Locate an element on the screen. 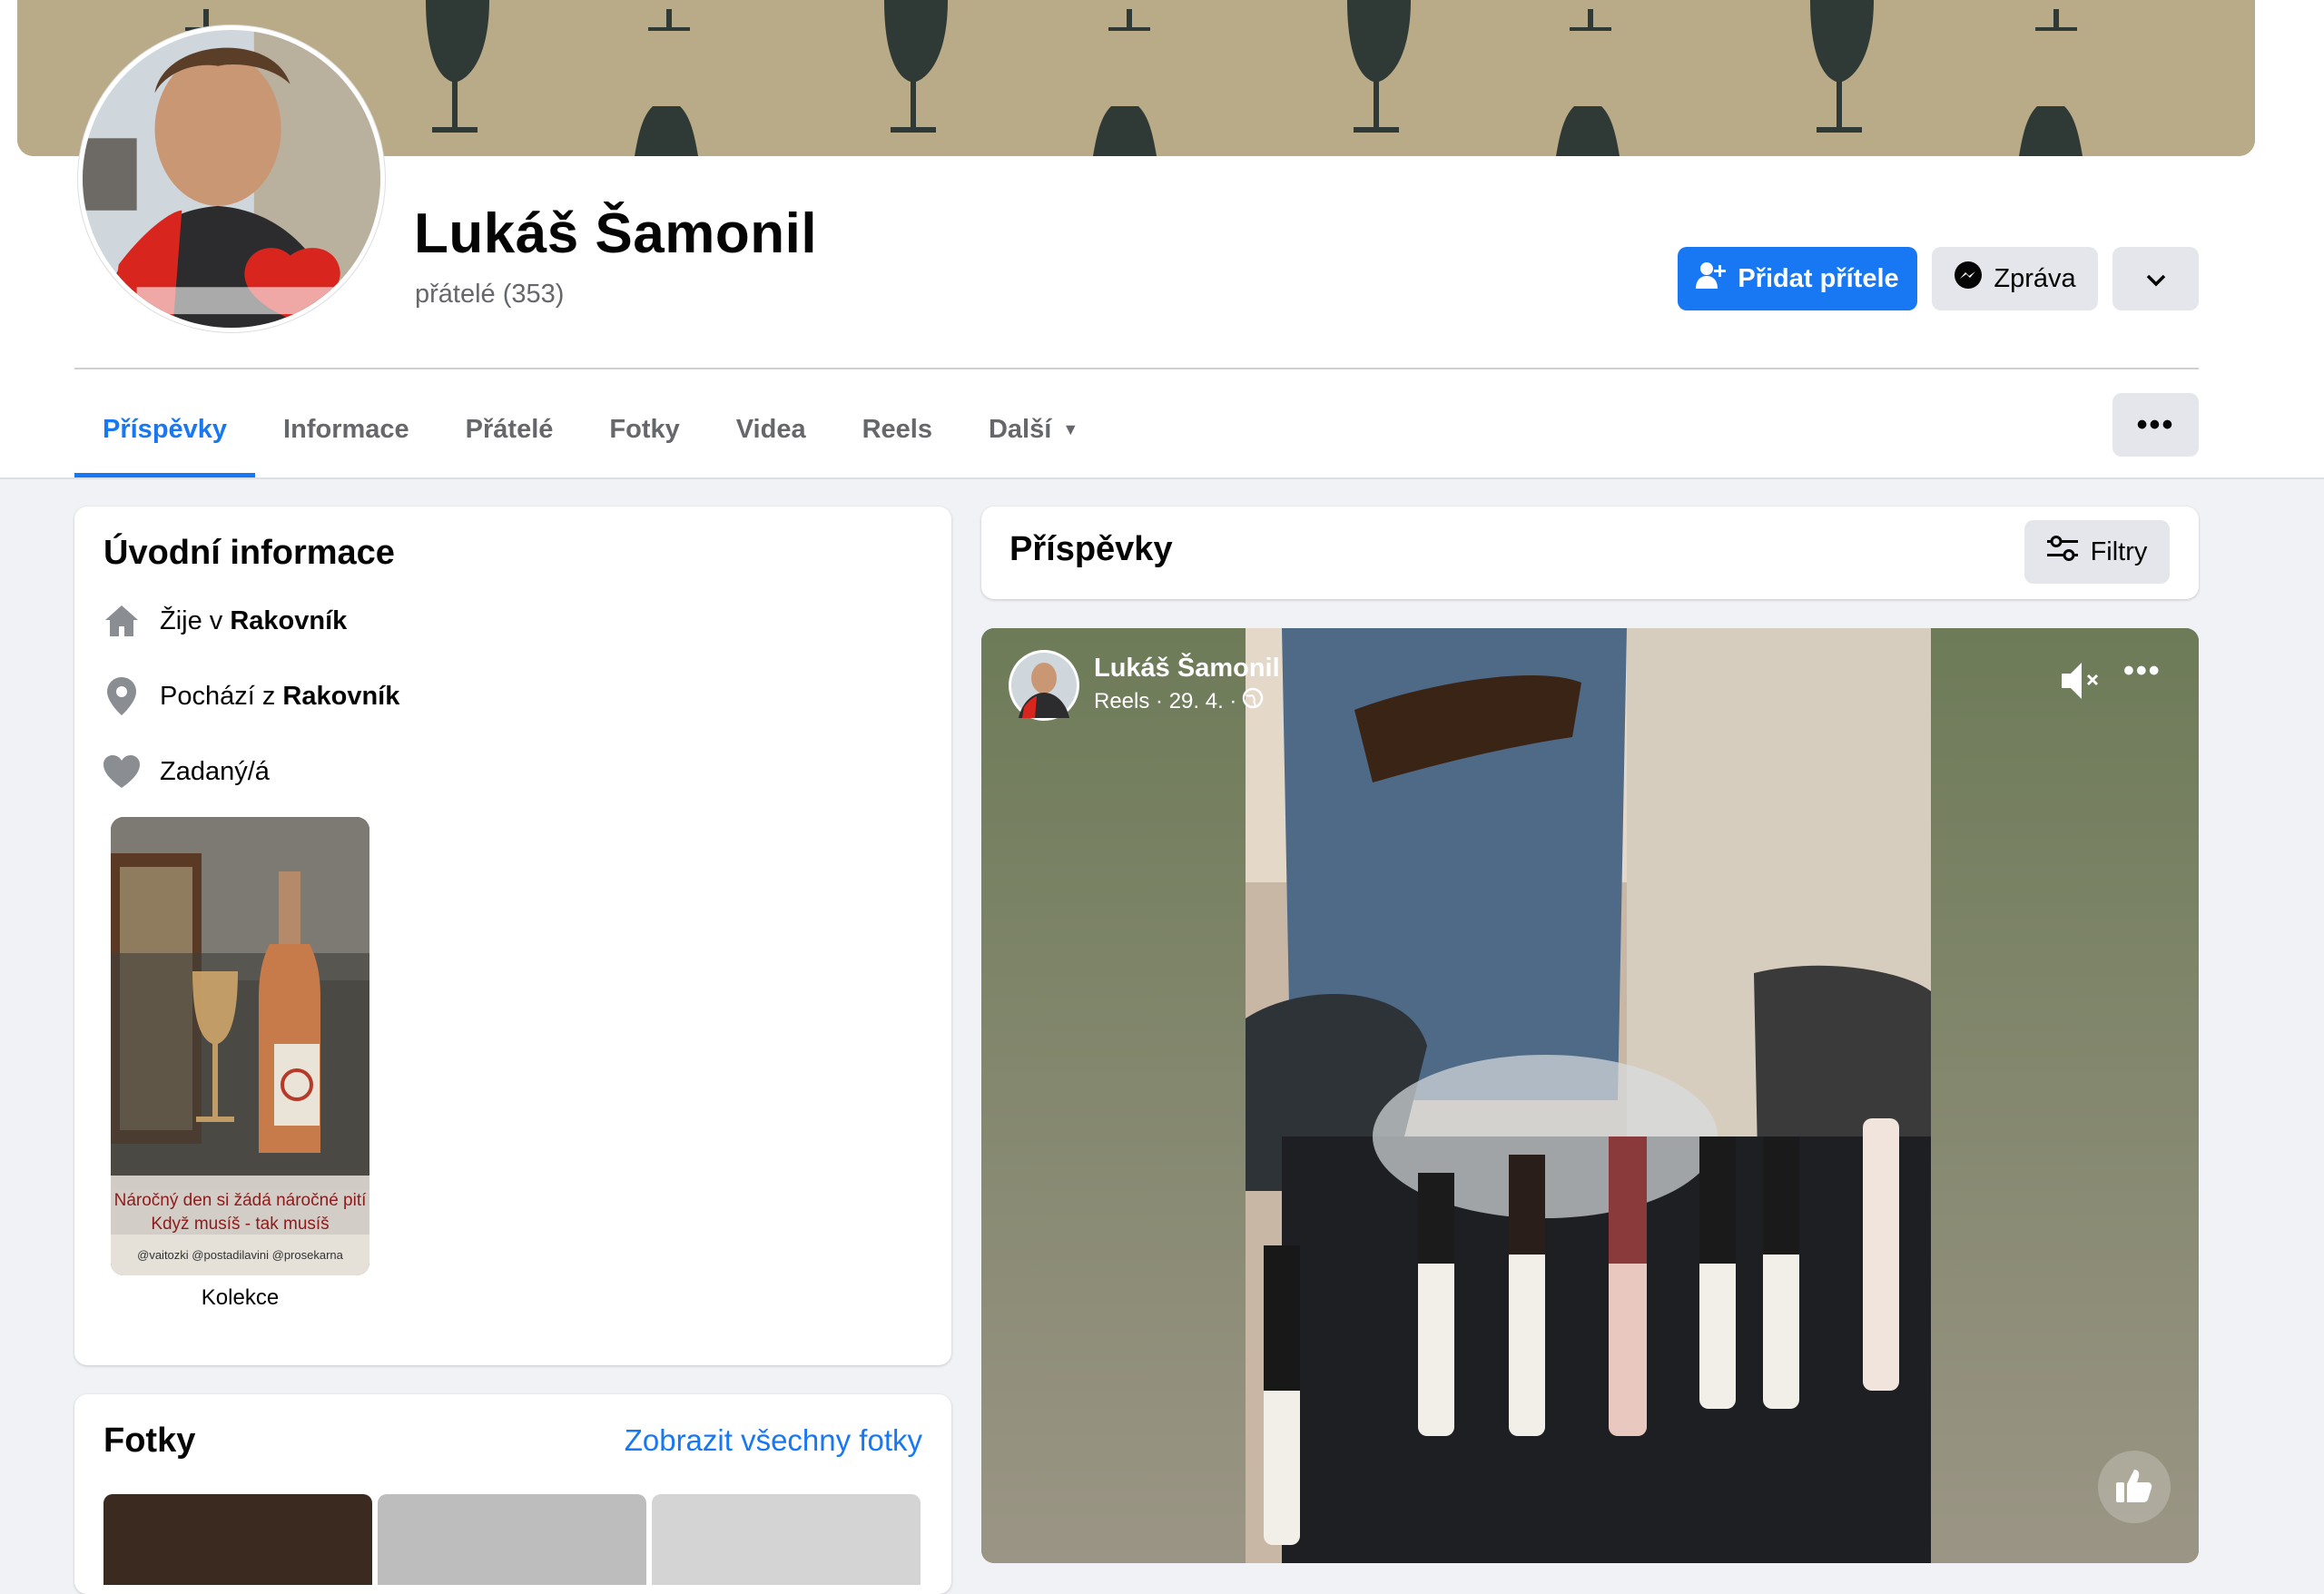 This screenshot has width=2324, height=1594. message-label: Zpráva is located at coordinates (2035, 278).